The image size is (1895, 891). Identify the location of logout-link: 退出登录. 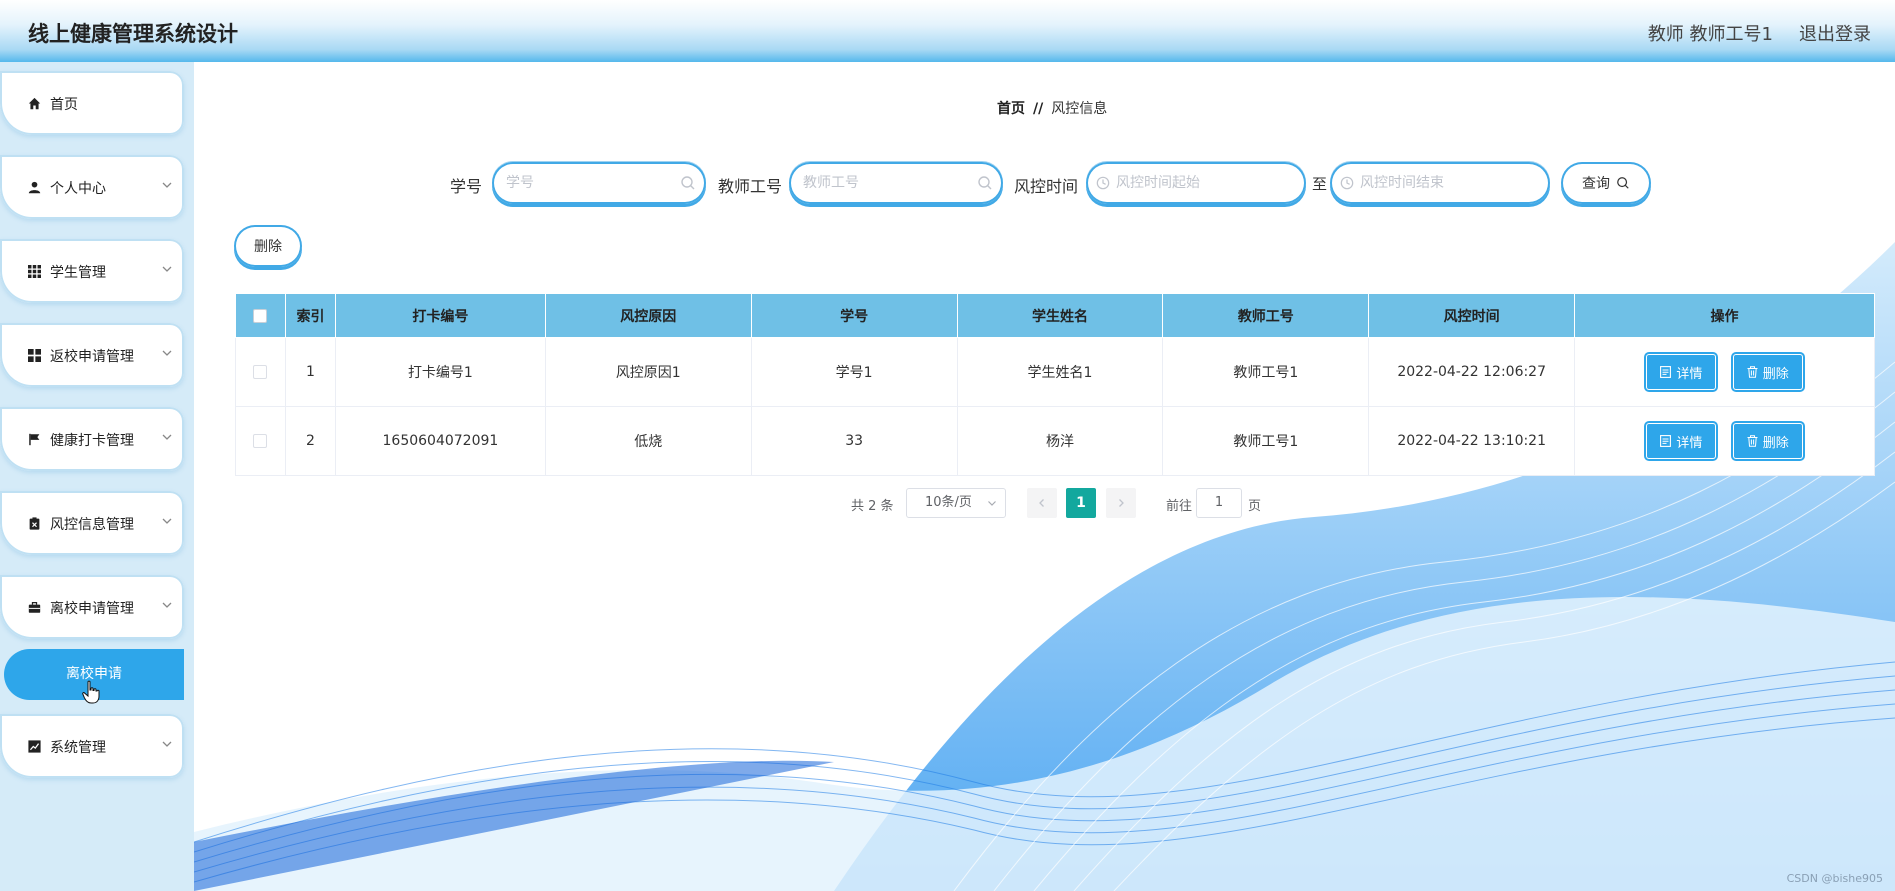
(1835, 33).